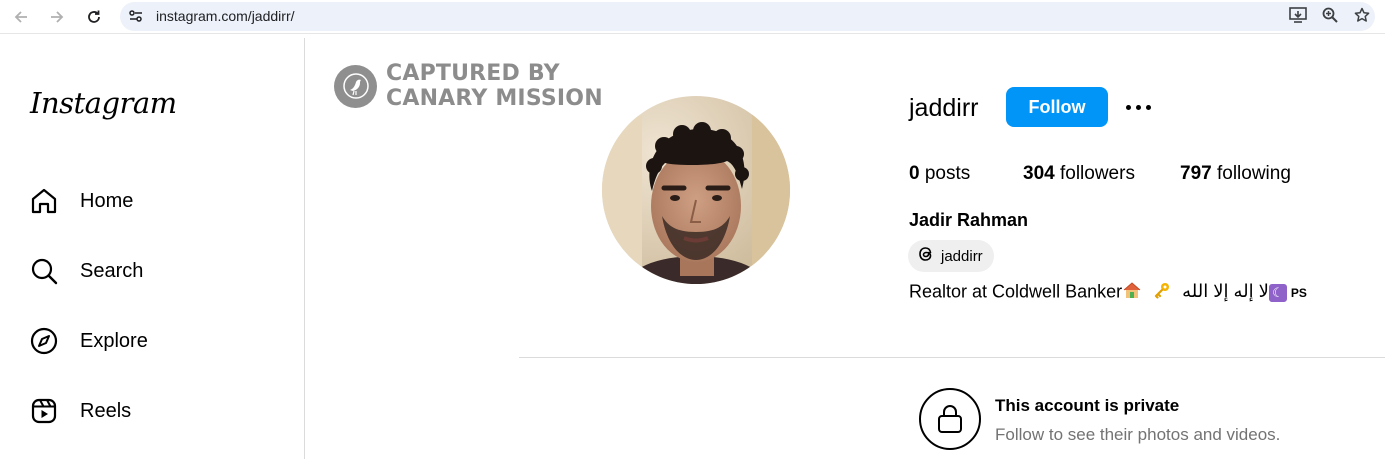  What do you see at coordinates (952, 357) in the screenshot?
I see `profile-divider` at bounding box center [952, 357].